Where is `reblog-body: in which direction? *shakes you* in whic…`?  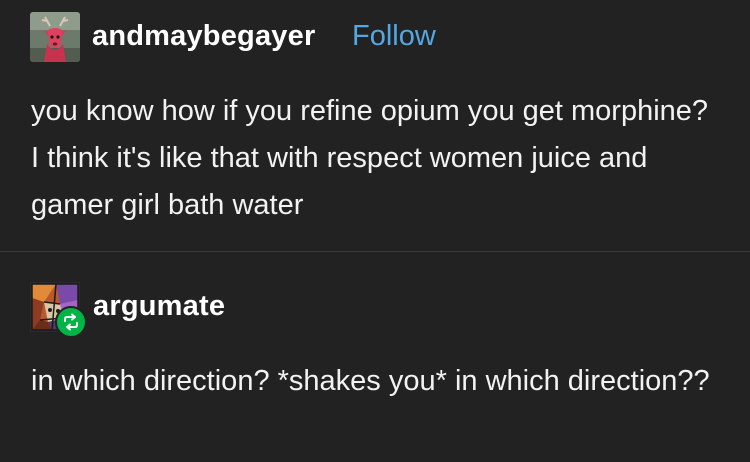
reblog-body: in which direction? *shakes you* in whic… is located at coordinates (370, 381).